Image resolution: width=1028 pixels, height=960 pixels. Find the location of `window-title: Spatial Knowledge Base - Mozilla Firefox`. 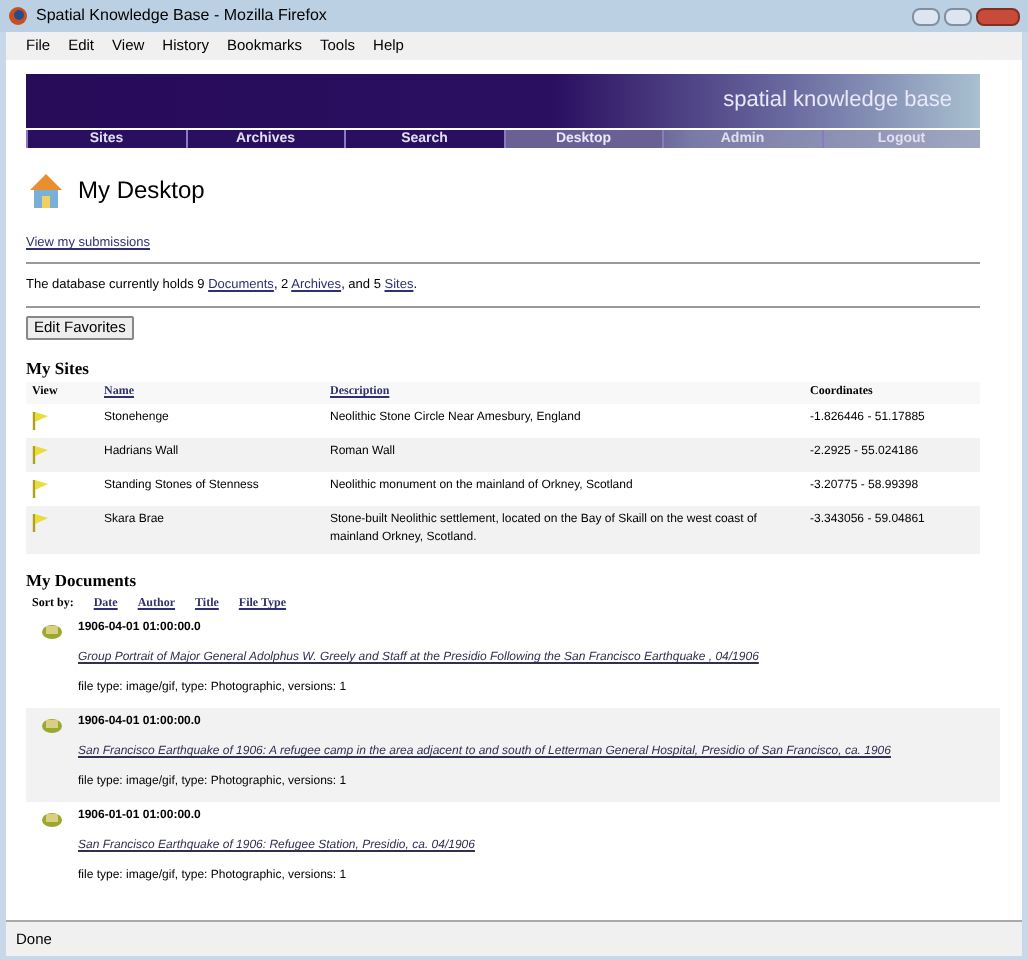

window-title: Spatial Knowledge Base - Mozilla Firefox is located at coordinates (181, 16).